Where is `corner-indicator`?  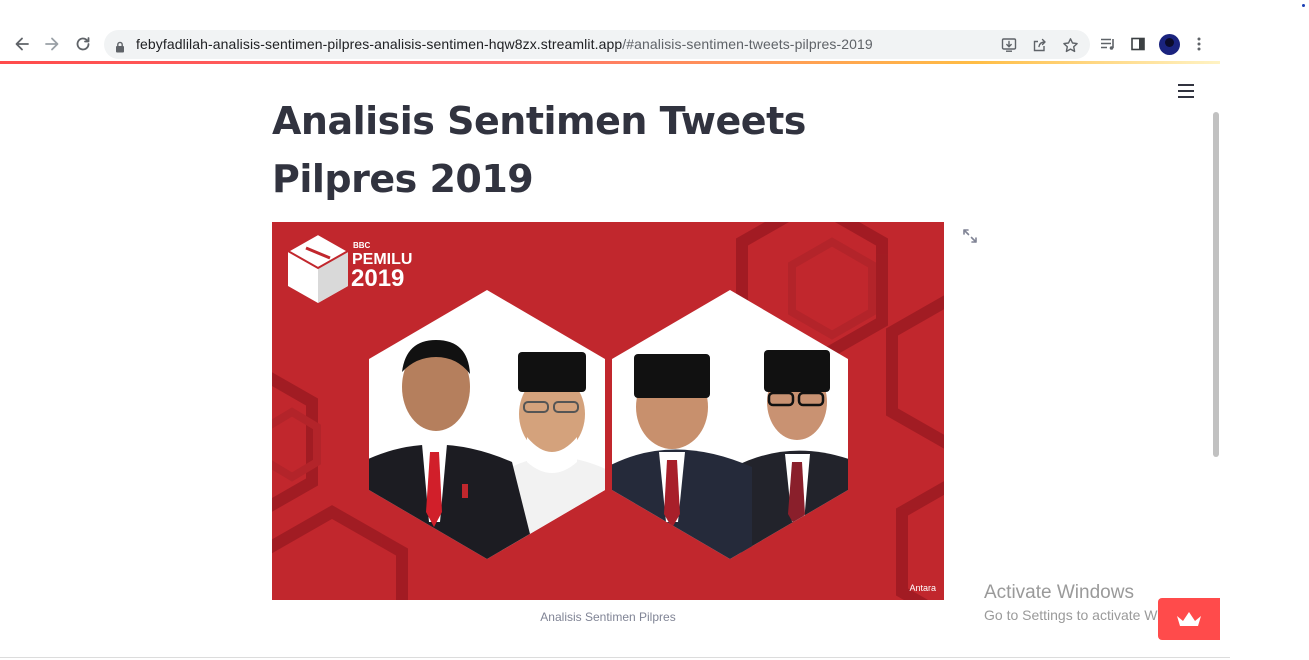 corner-indicator is located at coordinates (1303, 5).